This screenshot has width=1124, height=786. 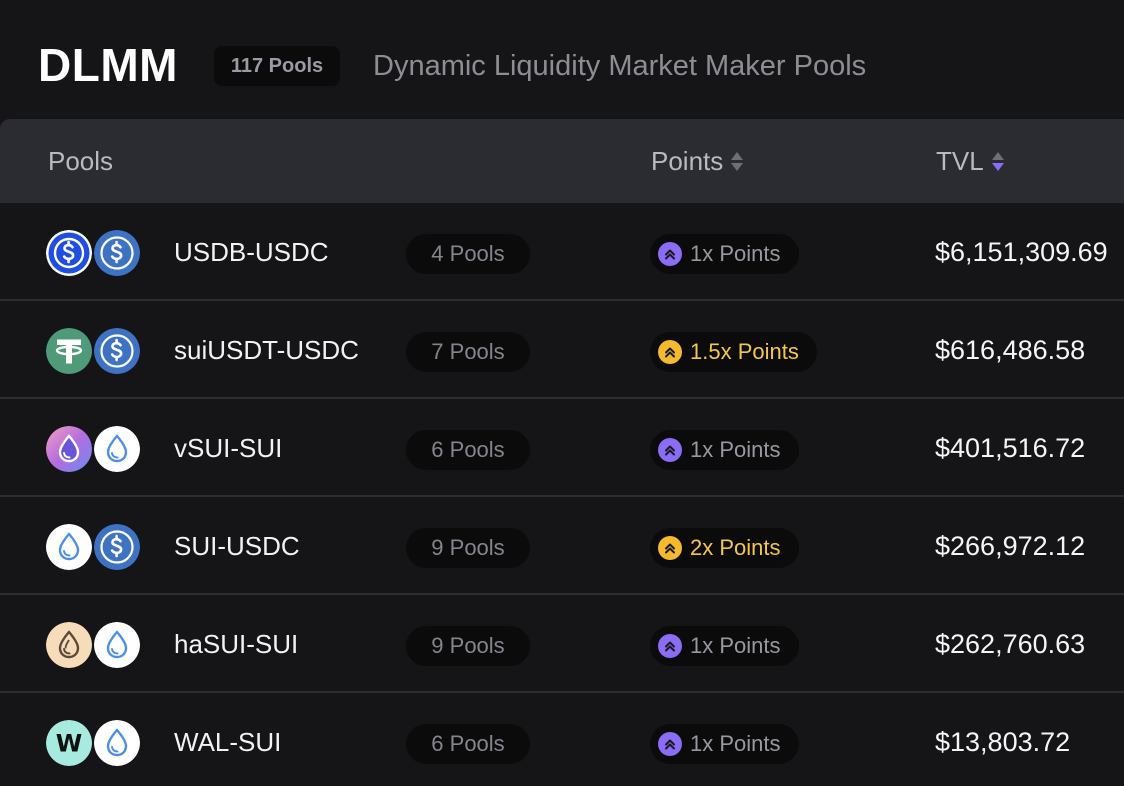 I want to click on svg-text: W, so click(x=69, y=744).